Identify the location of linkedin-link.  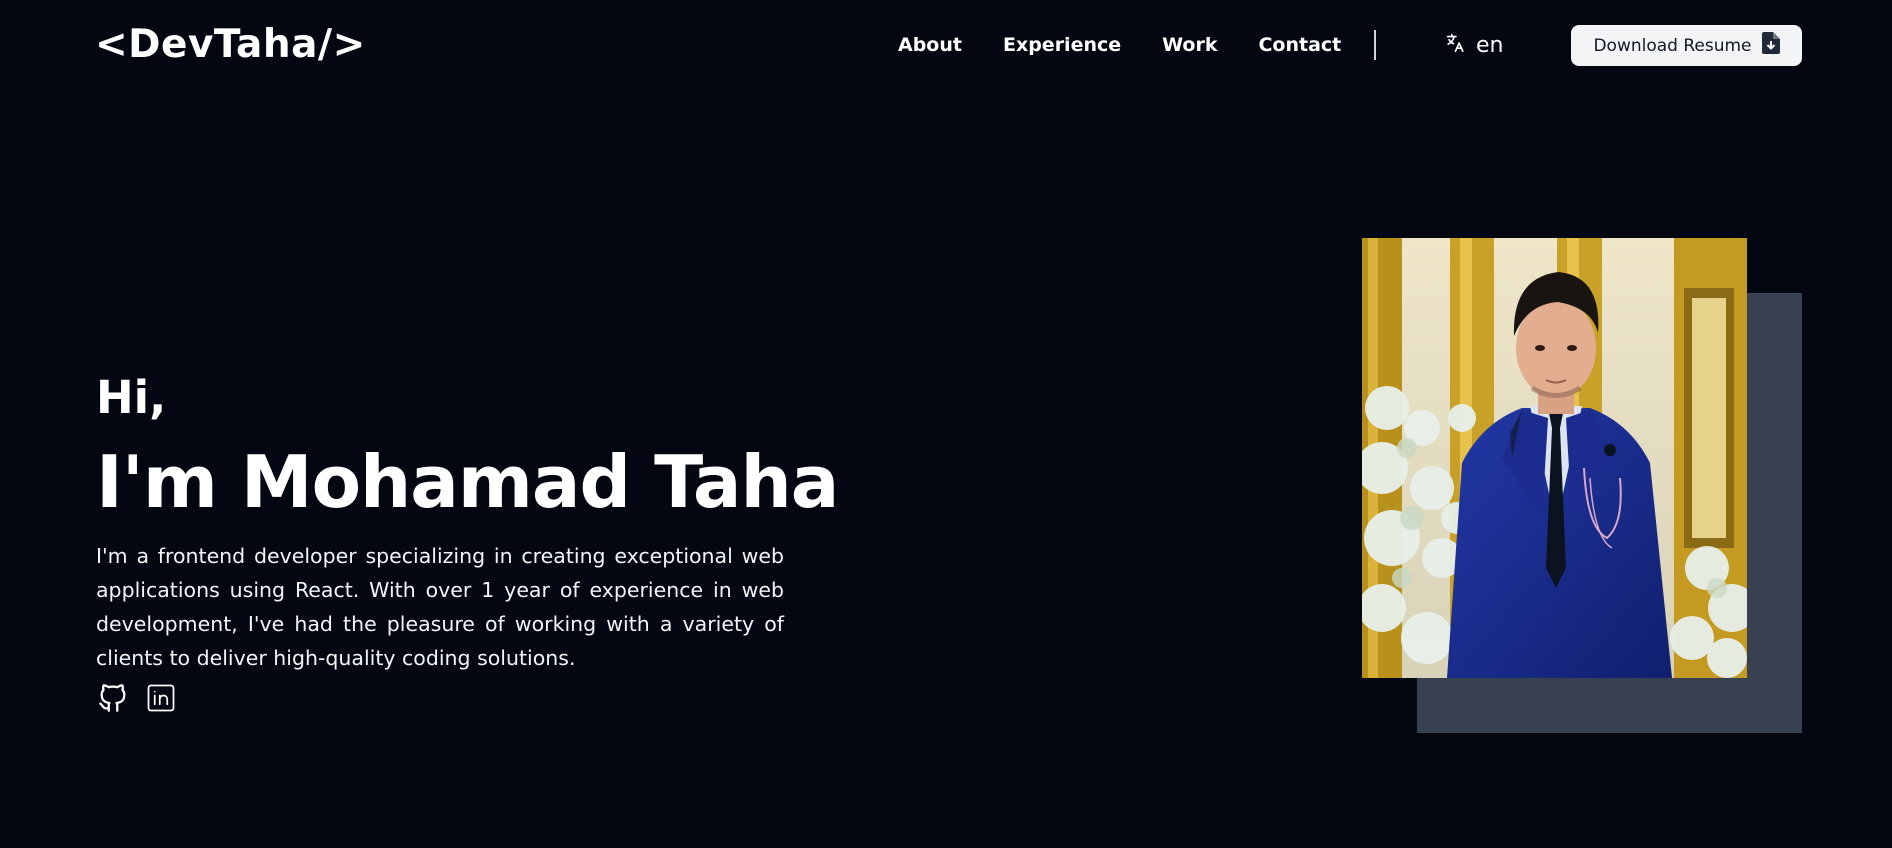
(161, 700).